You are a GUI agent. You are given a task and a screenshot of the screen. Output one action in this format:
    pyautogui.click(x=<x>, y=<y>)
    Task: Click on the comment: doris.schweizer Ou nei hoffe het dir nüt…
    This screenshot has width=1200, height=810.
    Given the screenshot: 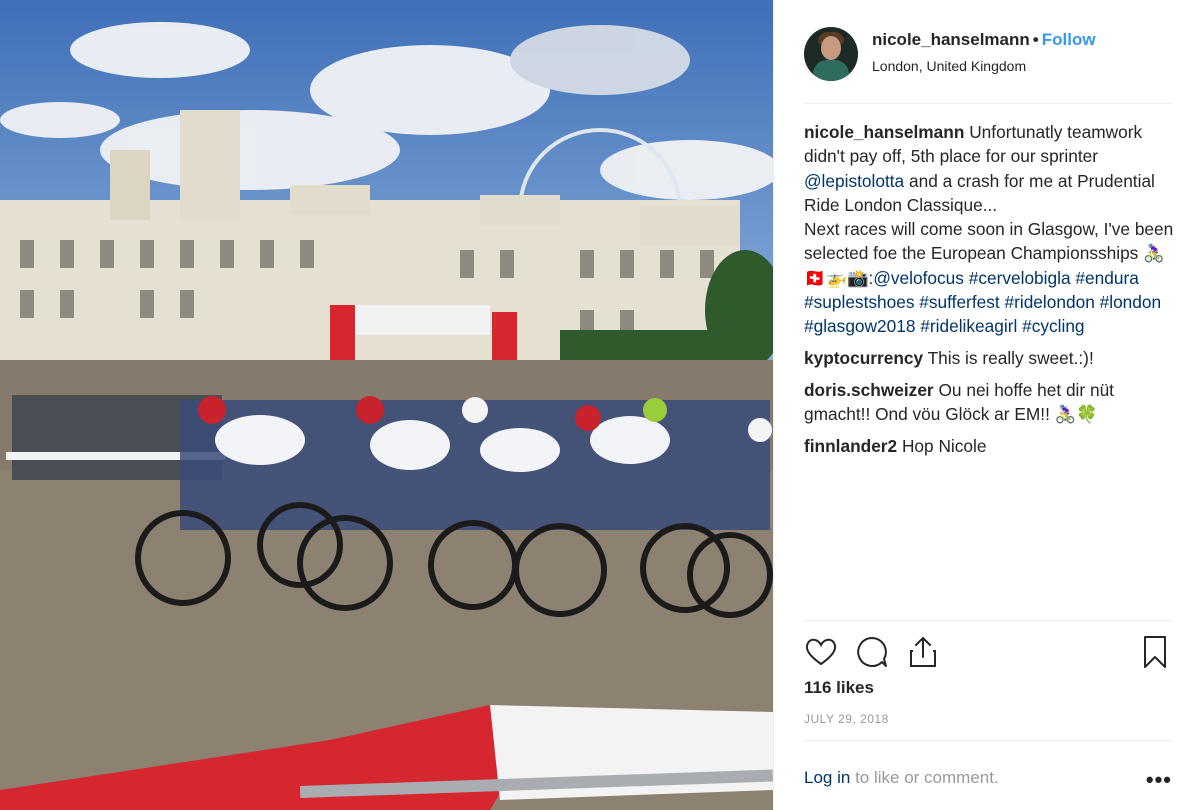 What is the action you would take?
    pyautogui.click(x=990, y=402)
    